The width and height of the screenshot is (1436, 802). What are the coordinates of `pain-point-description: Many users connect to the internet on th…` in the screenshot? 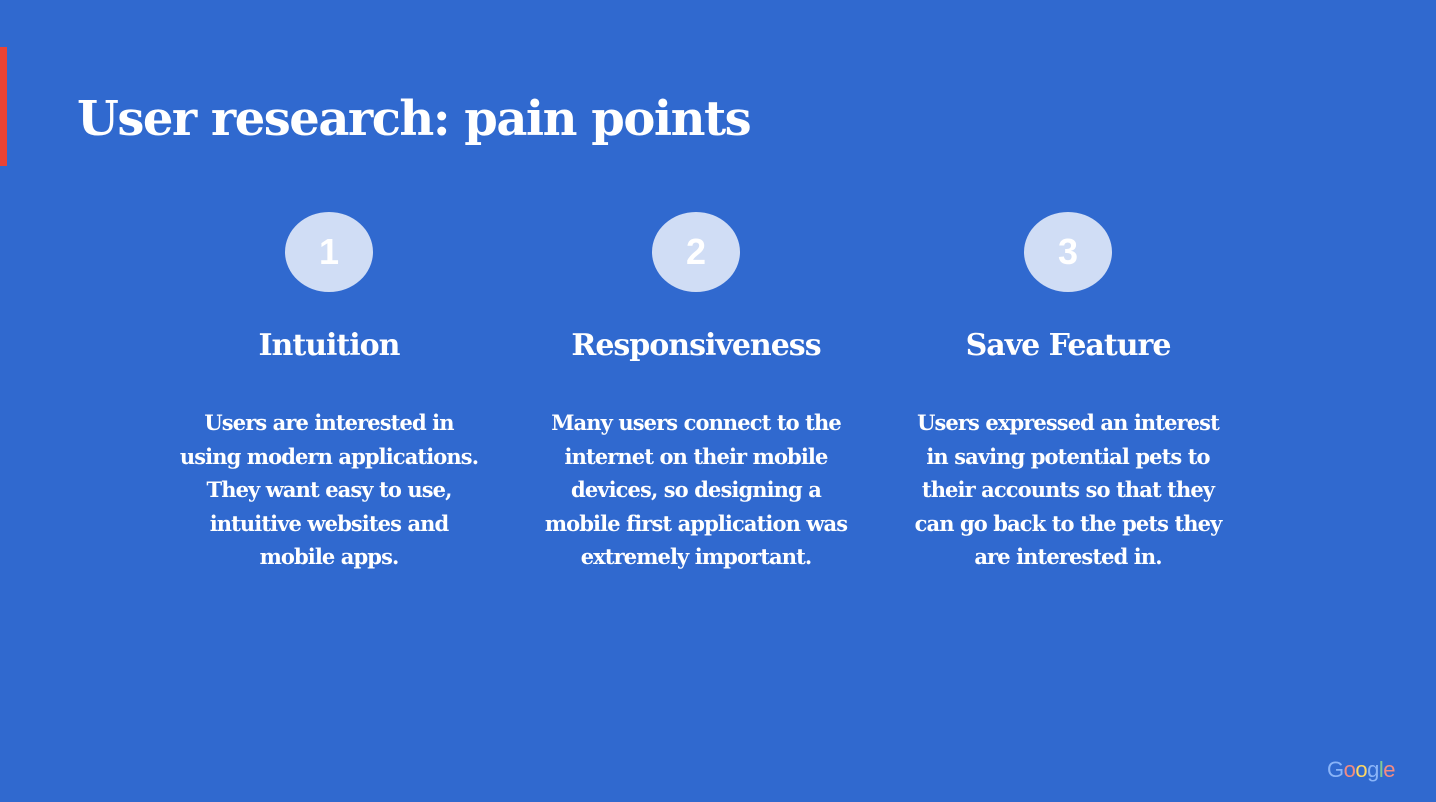 It's located at (696, 489).